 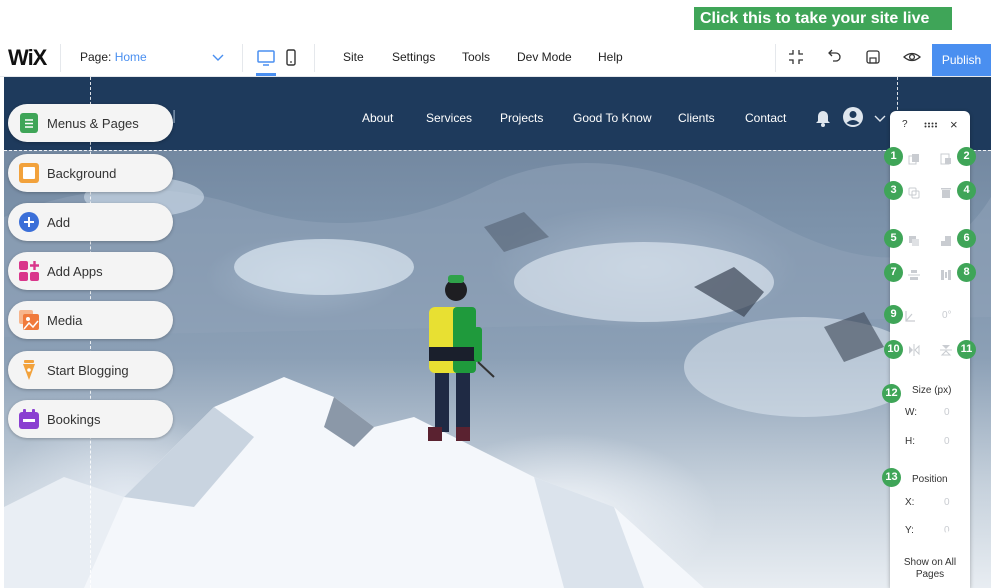 I want to click on badge-9: 9, so click(x=893, y=314).